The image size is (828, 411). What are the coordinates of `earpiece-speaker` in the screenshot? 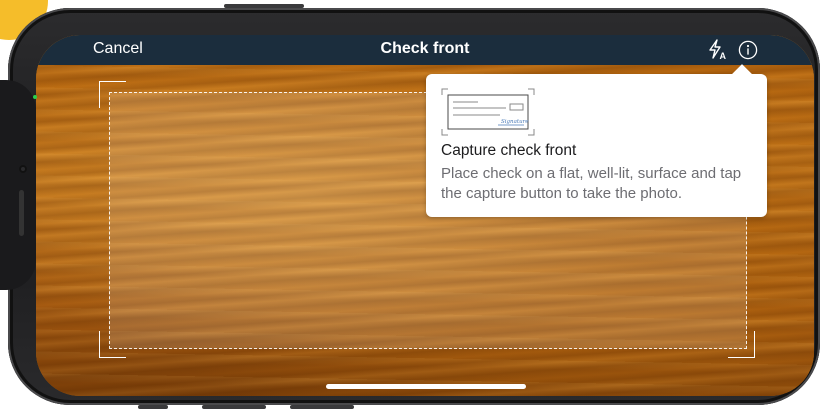 It's located at (21, 213).